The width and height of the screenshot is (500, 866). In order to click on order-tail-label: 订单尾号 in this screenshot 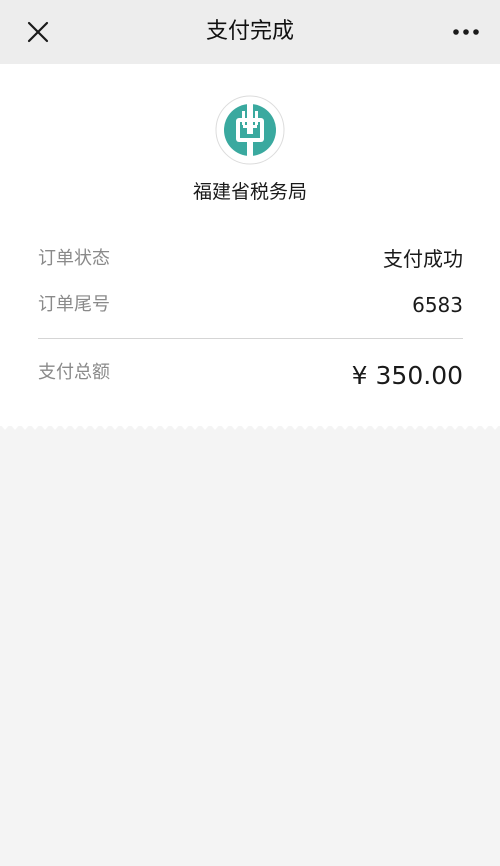, I will do `click(74, 304)`.